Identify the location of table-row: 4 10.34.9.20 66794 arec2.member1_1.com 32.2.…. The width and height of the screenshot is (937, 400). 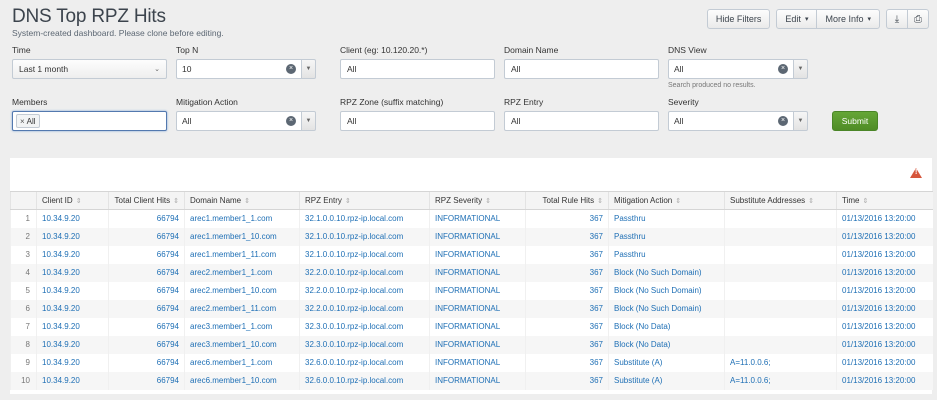
(471, 272).